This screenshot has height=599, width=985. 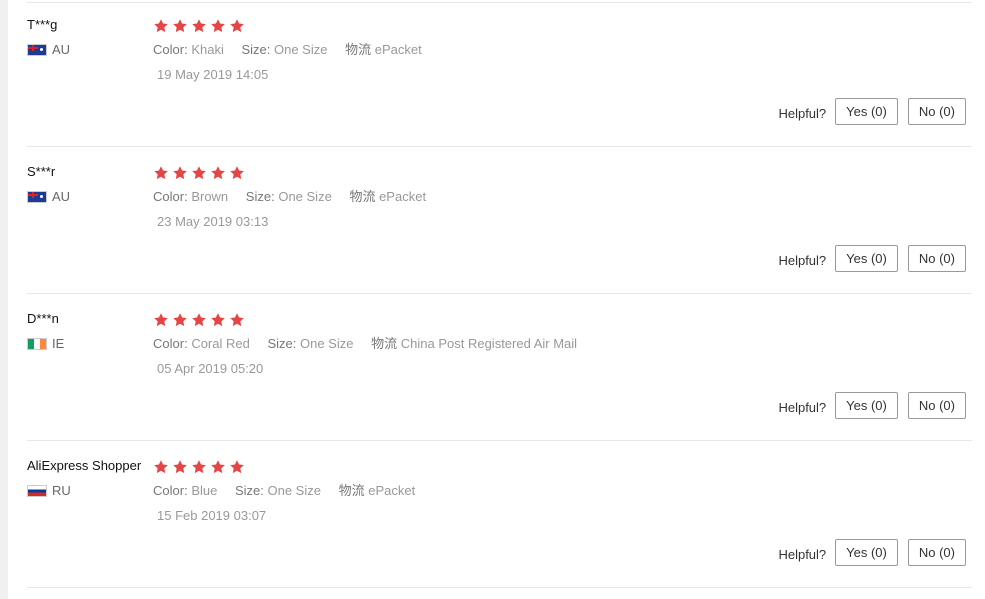 I want to click on reviewer-name: D***n, so click(x=43, y=318).